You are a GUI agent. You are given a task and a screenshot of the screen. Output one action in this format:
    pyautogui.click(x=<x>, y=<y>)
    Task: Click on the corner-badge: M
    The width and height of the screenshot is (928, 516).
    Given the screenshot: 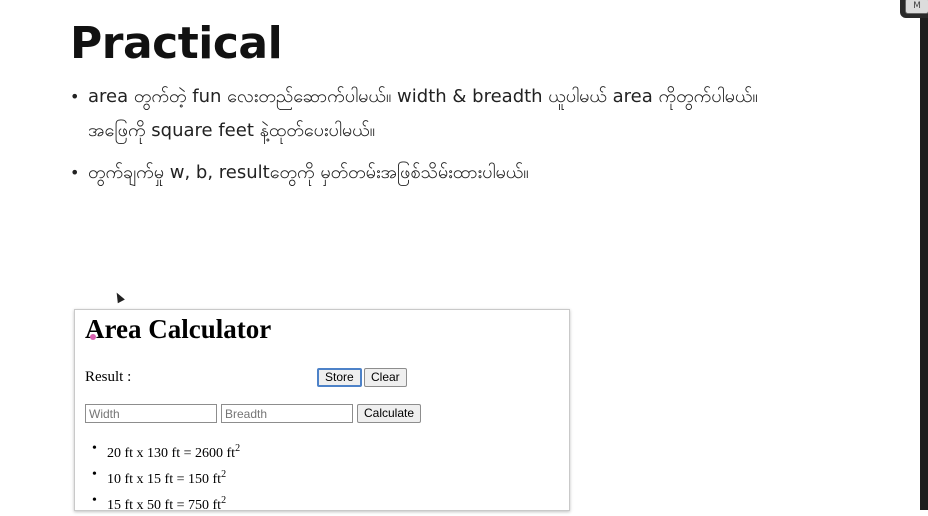 What is the action you would take?
    pyautogui.click(x=916, y=7)
    